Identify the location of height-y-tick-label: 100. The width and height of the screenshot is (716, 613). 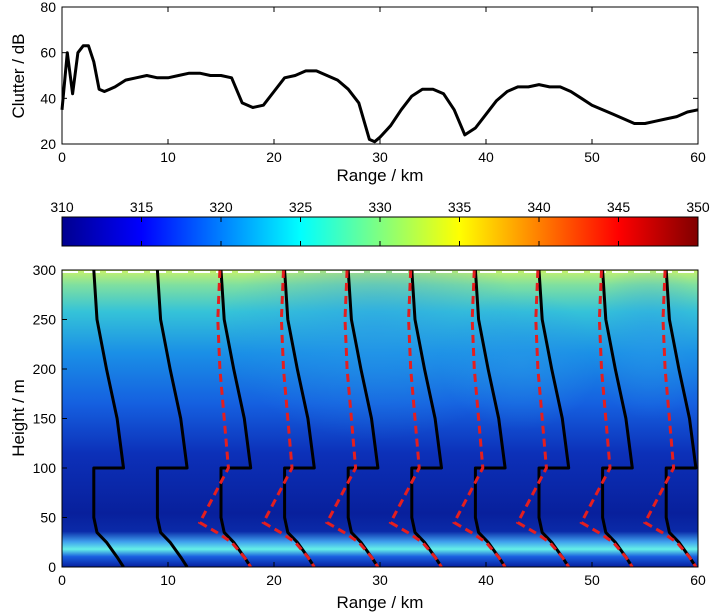
(45, 468).